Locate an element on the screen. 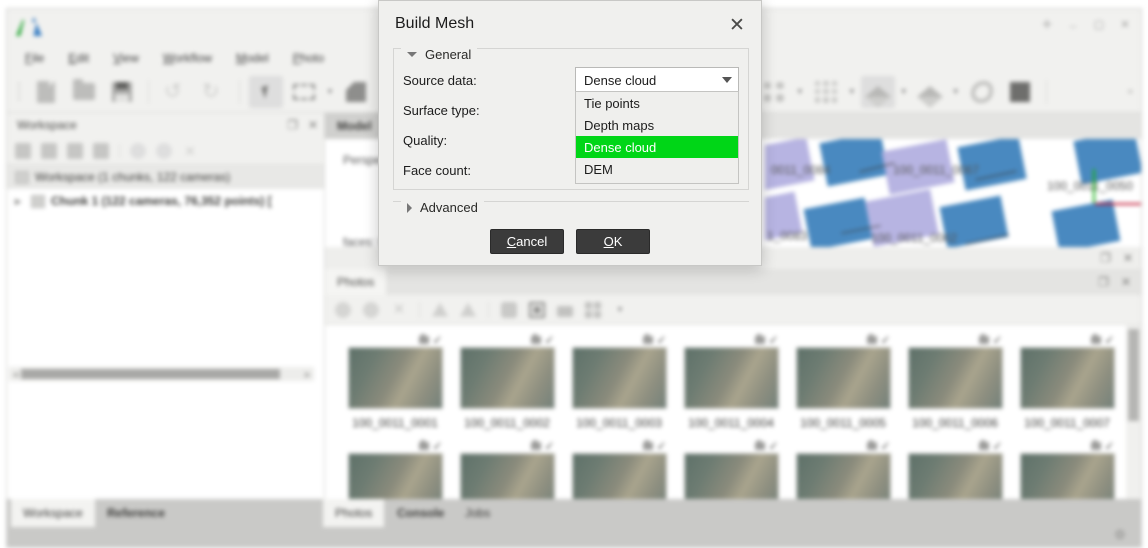 The height and width of the screenshot is (548, 1148). pointer-tool-icon is located at coordinates (266, 91).